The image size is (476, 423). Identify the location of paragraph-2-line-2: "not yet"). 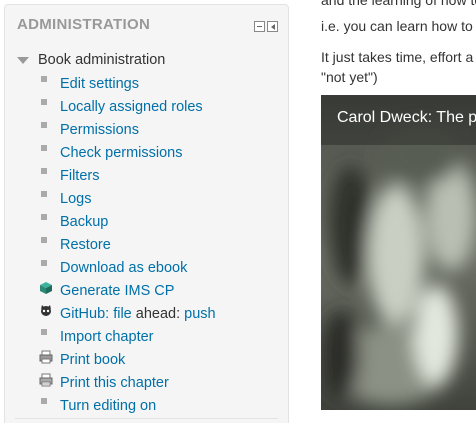
(349, 77).